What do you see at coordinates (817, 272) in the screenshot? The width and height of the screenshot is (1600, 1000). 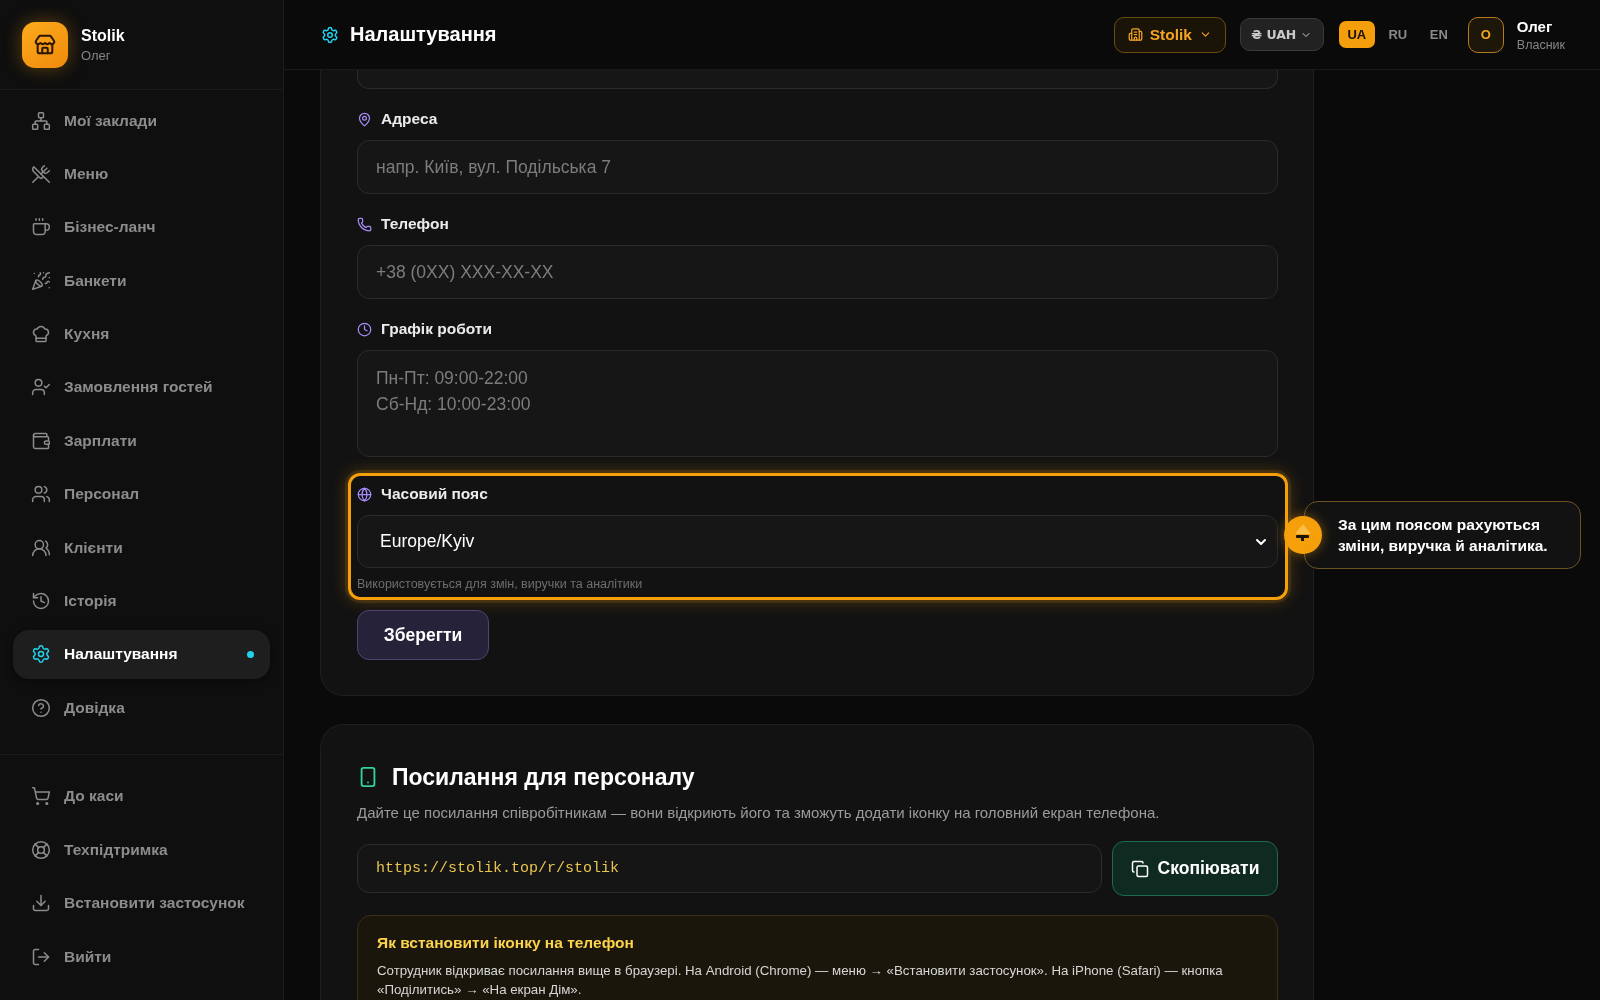 I see `text-input: +38 (0XX) XXX-XX-XX` at bounding box center [817, 272].